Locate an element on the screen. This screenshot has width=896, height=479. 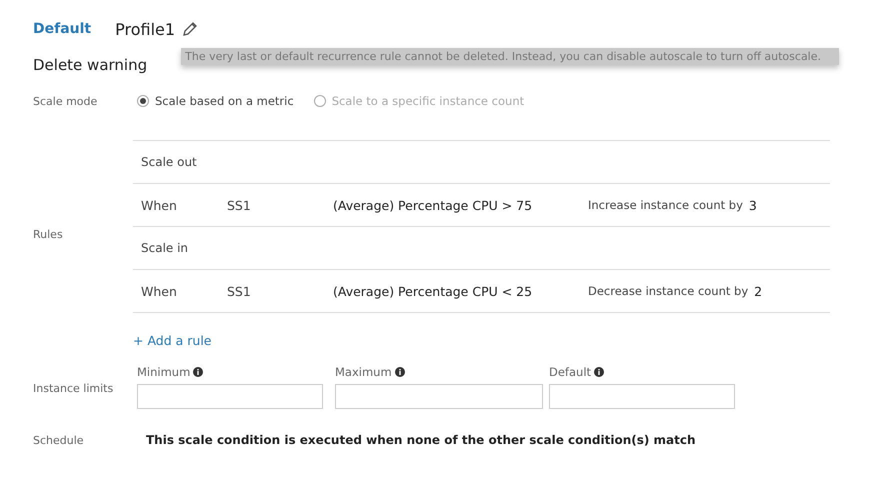
schedule-label: Schedule is located at coordinates (59, 440).